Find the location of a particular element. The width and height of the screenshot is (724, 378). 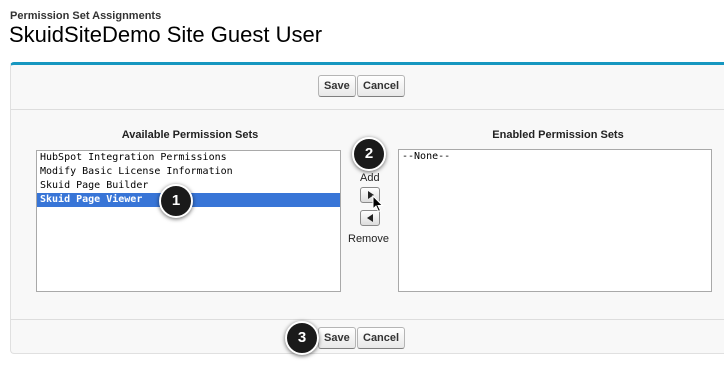

available-heading: Available Permission Sets is located at coordinates (190, 135).